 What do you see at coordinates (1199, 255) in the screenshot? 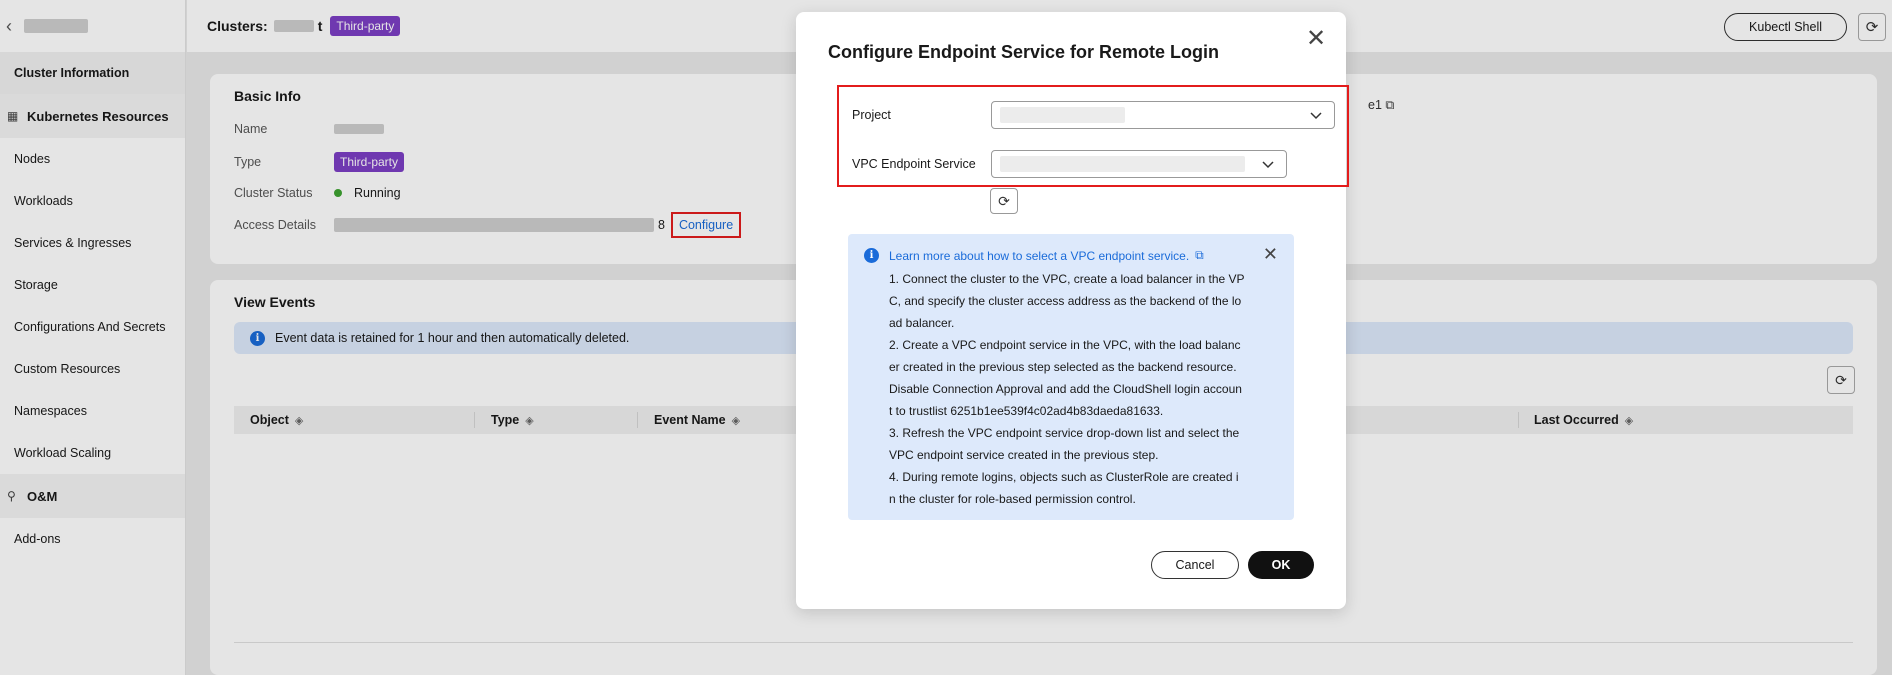
I see `external-link-icon: ⧉` at bounding box center [1199, 255].